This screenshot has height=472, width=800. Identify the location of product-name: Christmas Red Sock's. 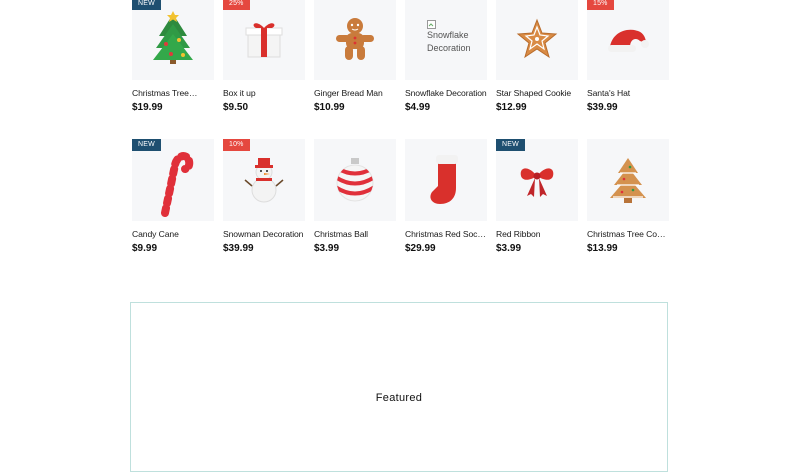
(446, 234).